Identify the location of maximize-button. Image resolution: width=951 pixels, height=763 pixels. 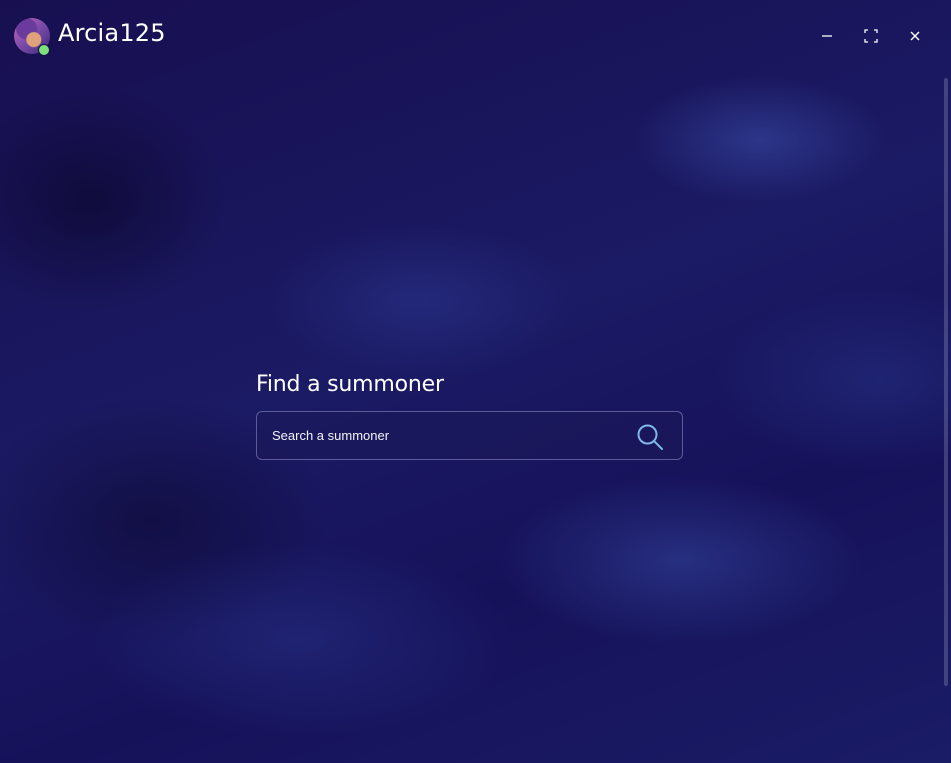
(871, 36).